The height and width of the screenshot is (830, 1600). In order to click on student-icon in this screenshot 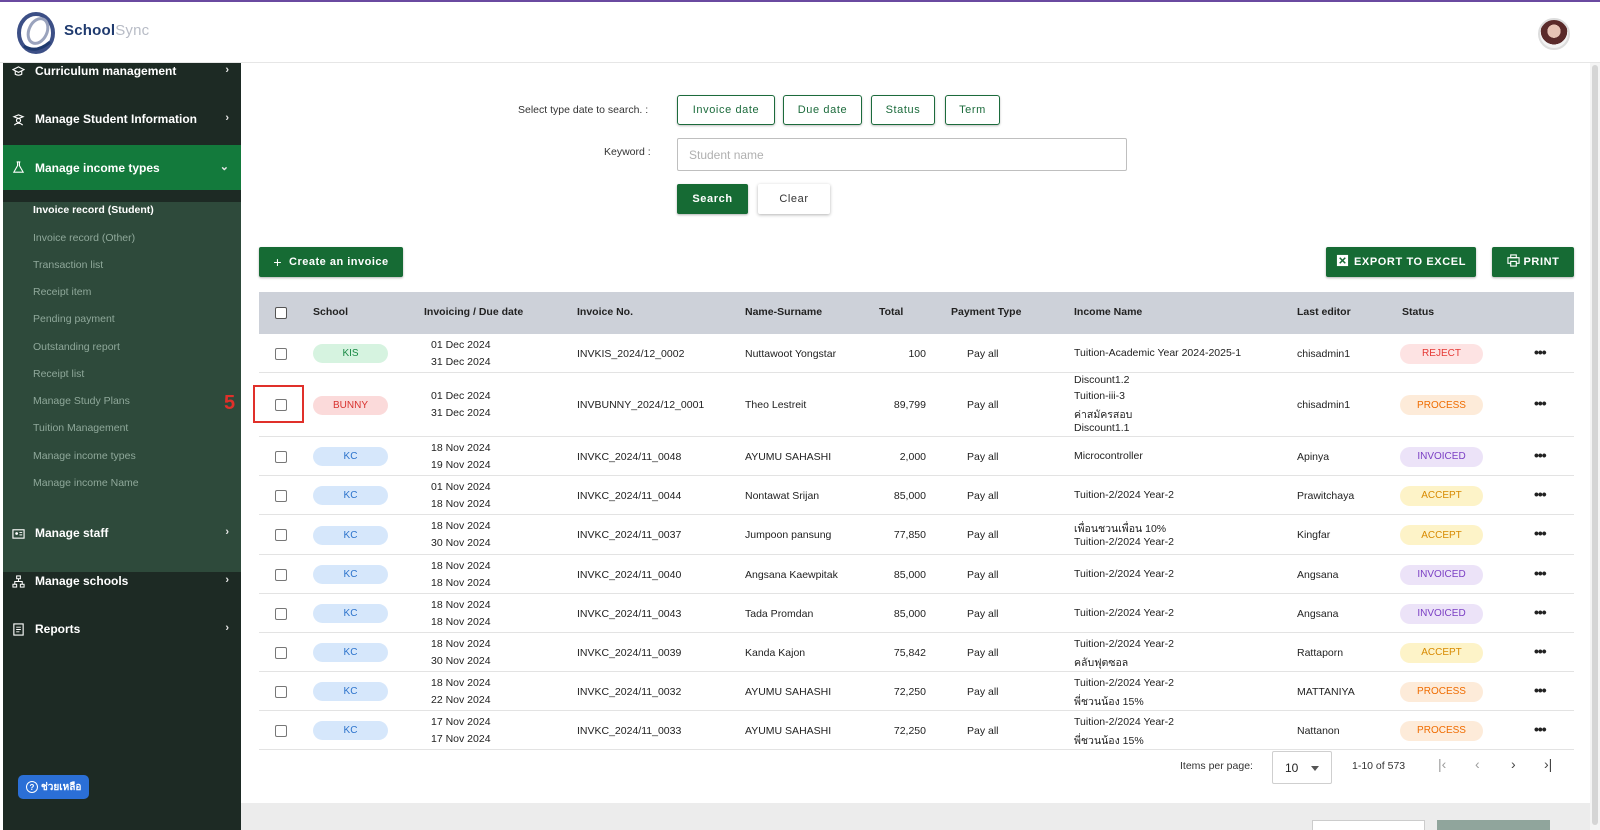, I will do `click(18, 119)`.